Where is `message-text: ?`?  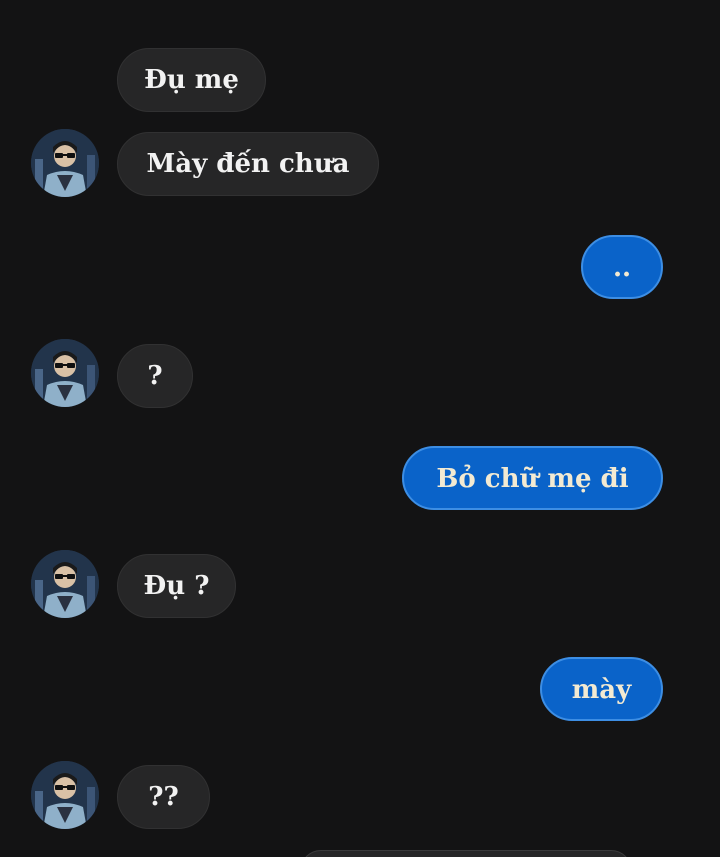 message-text: ? is located at coordinates (155, 376).